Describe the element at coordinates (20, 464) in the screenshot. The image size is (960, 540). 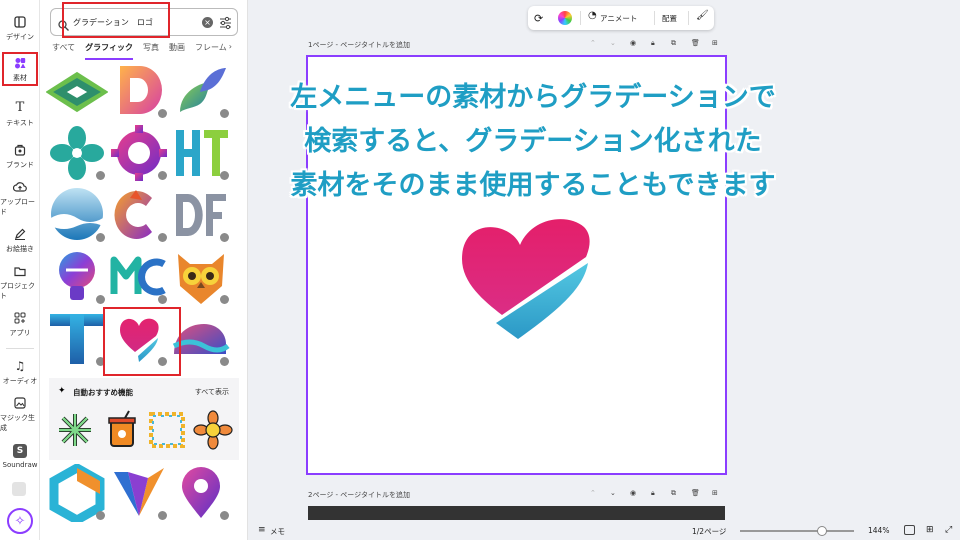
I see `rail-label: Soundraw` at that location.